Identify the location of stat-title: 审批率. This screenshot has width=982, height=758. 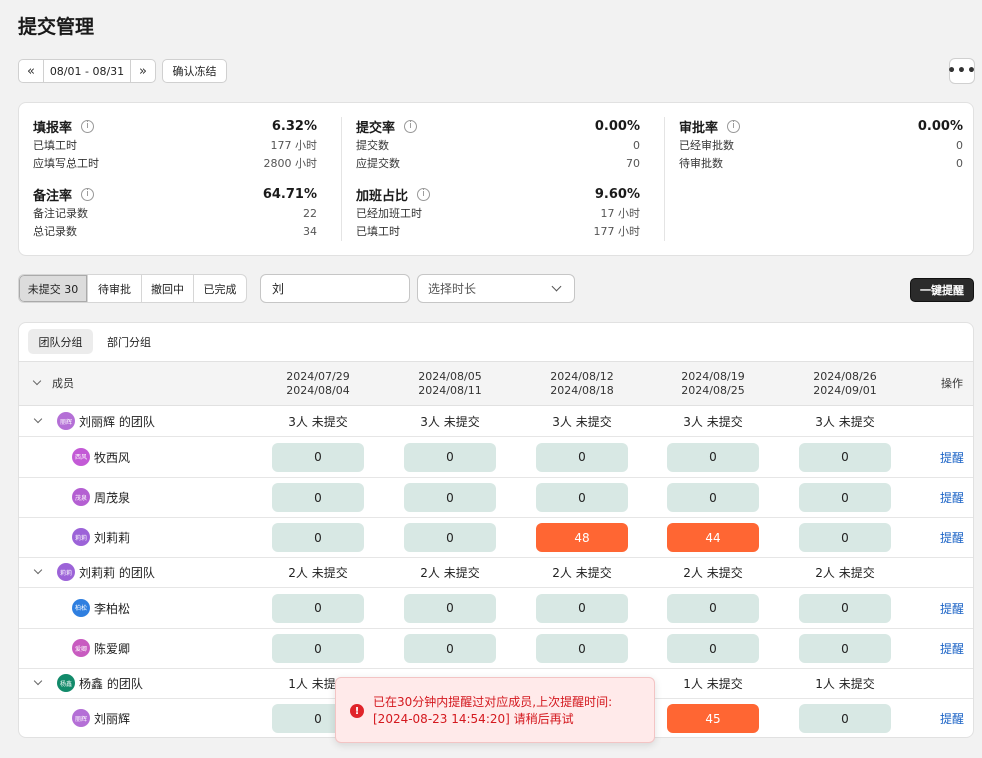
(699, 128).